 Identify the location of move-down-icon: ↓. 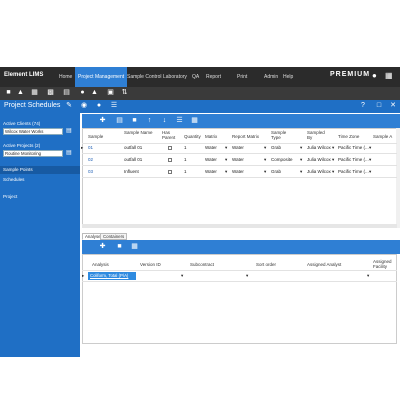
(164, 121).